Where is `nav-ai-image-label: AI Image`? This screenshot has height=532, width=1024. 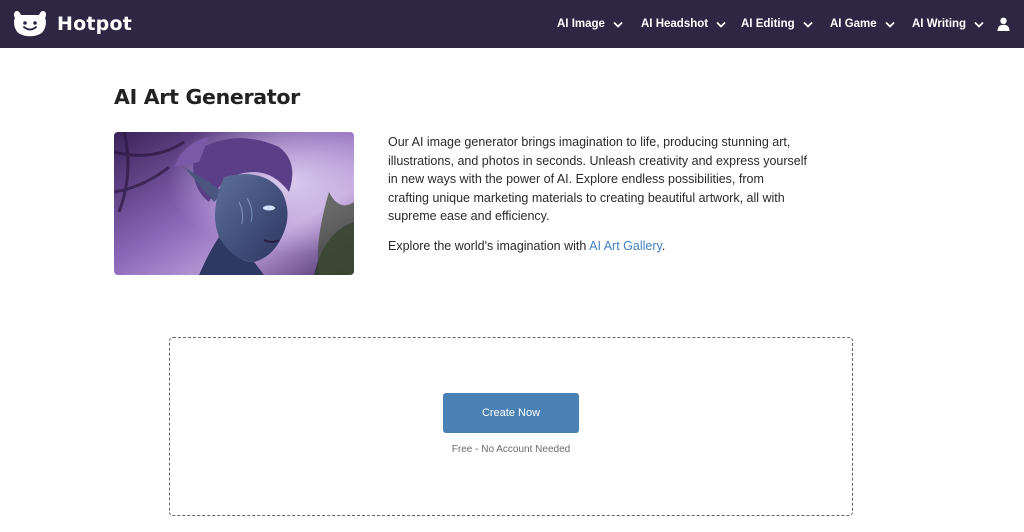
nav-ai-image-label: AI Image is located at coordinates (581, 24).